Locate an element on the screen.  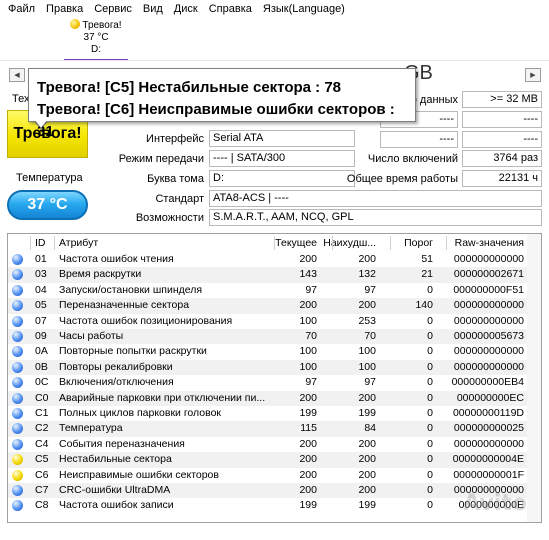
attr-id: C4 is located at coordinates (42, 443).